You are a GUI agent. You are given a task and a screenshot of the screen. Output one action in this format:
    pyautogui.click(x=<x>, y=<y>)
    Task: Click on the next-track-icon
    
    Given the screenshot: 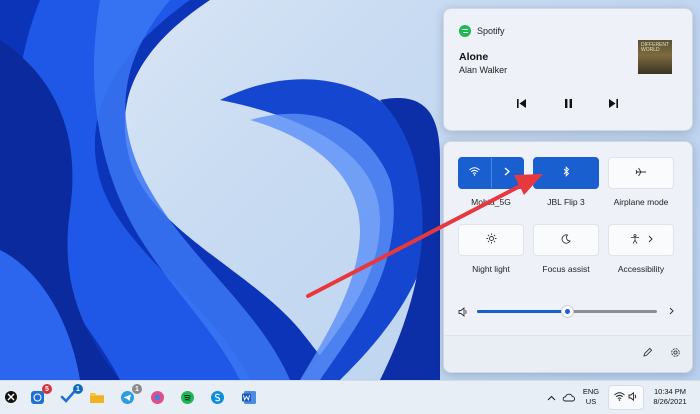 What is the action you would take?
    pyautogui.click(x=613, y=105)
    